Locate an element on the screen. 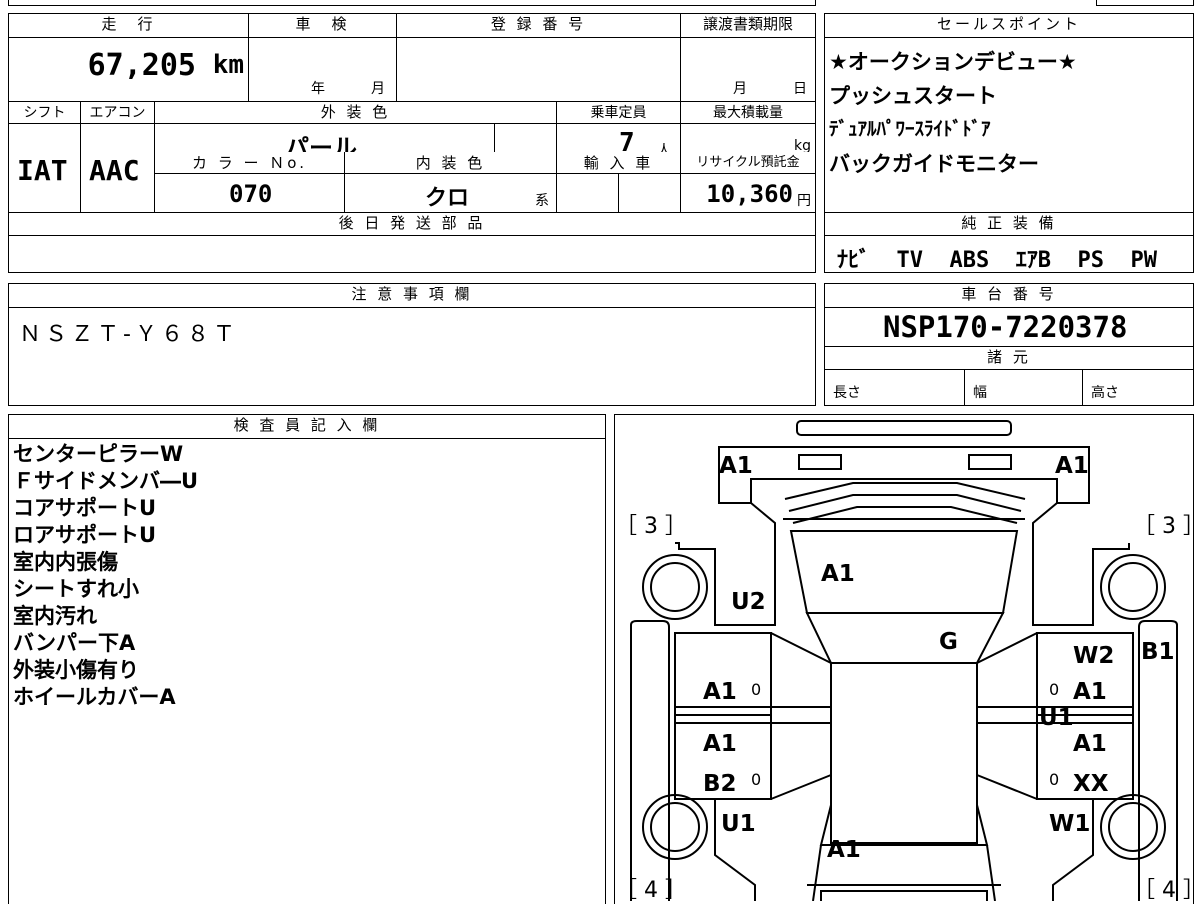 The width and height of the screenshot is (1200, 904). mark-right-u1-center: U1 is located at coordinates (1056, 718).